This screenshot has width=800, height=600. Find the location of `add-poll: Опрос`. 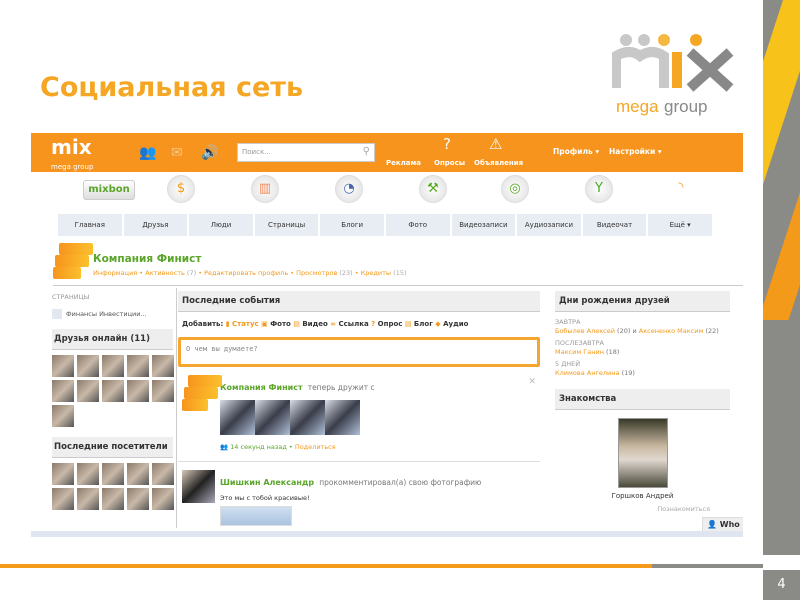

add-poll: Опрос is located at coordinates (390, 324).